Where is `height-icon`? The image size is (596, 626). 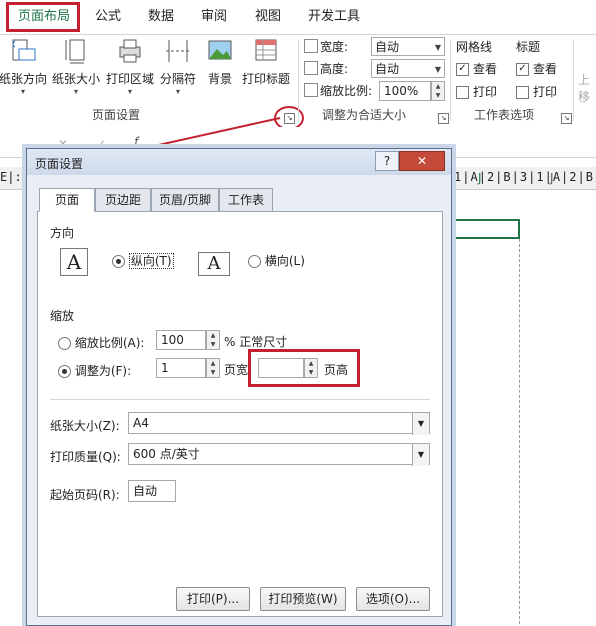 height-icon is located at coordinates (311, 68).